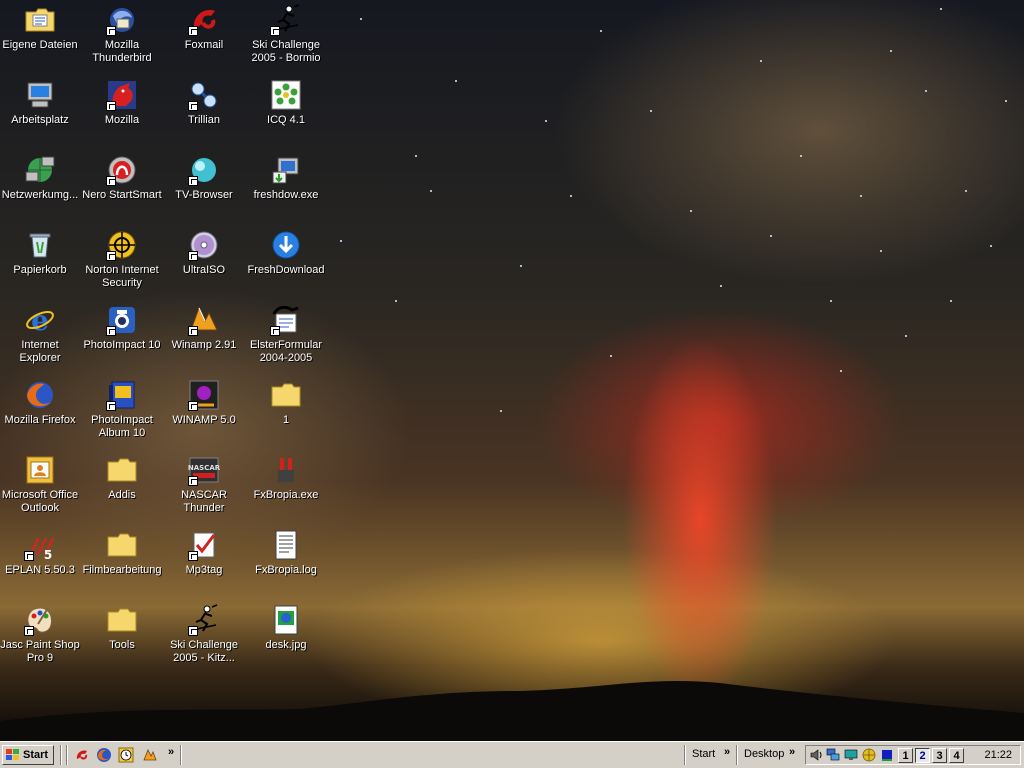 The width and height of the screenshot is (1024, 768). I want to click on desktop-icon-text-file: FxBropia.log, so click(286, 553).